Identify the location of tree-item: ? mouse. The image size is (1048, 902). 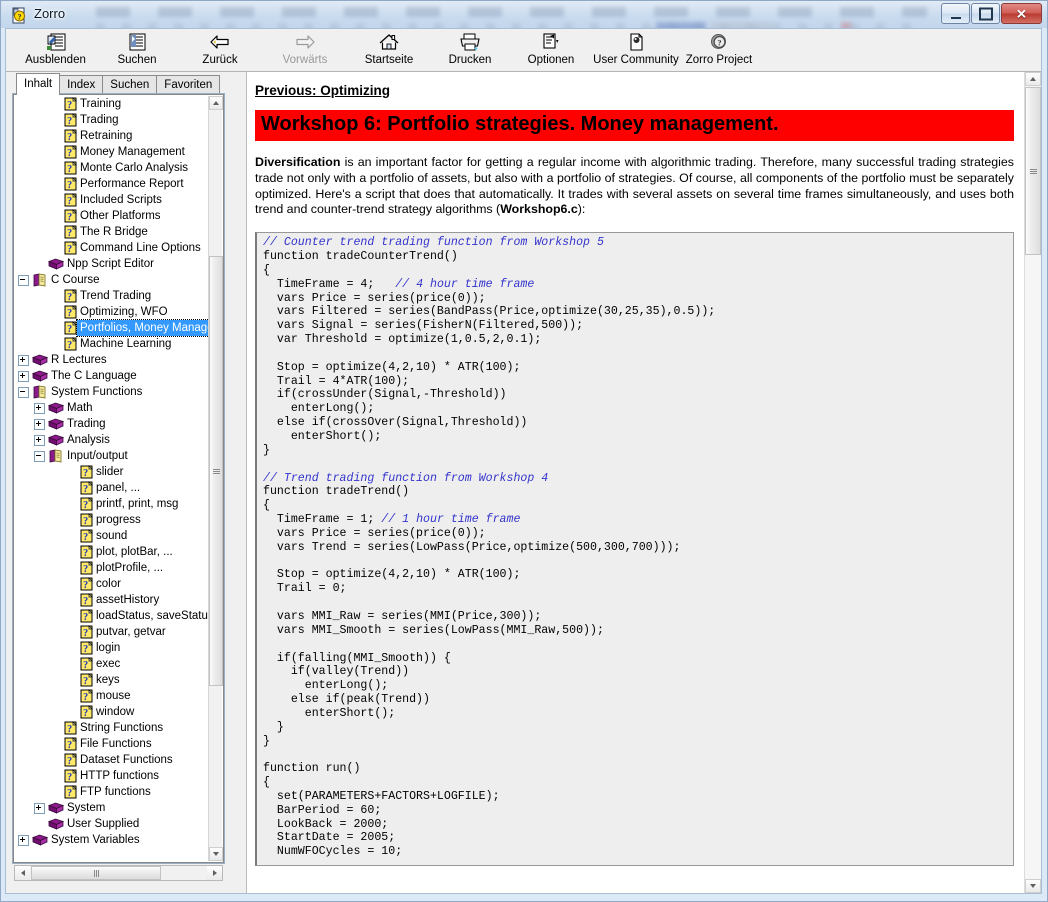
(111, 696).